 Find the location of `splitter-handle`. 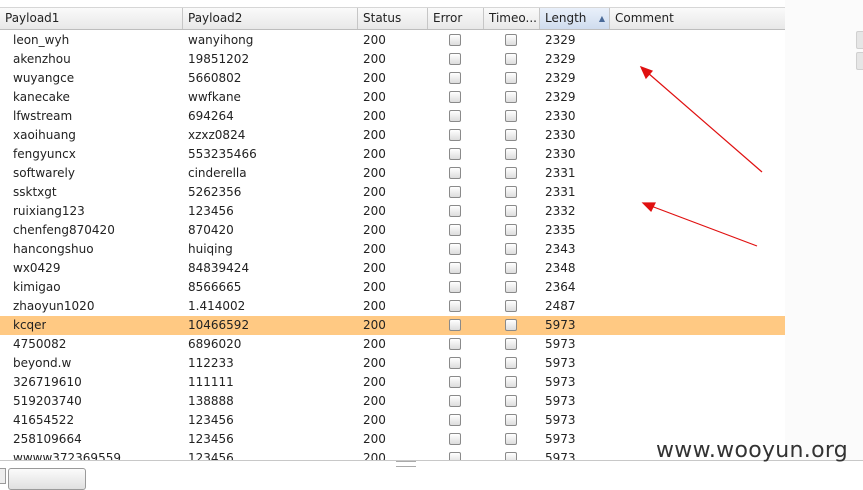

splitter-handle is located at coordinates (406, 464).